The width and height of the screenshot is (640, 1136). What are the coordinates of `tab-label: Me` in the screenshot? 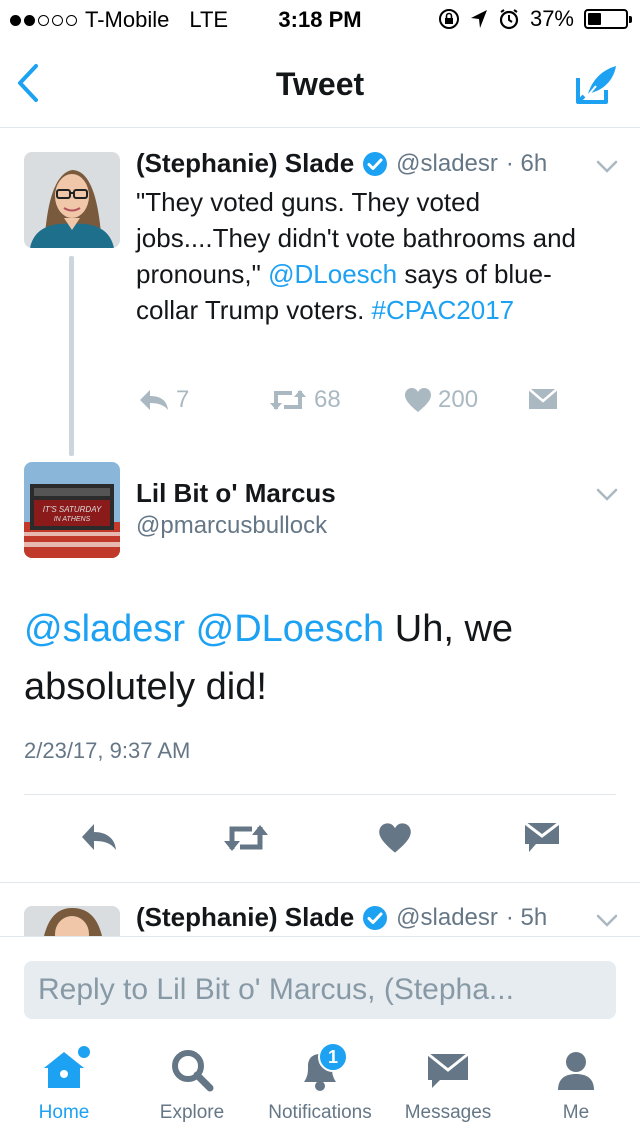 It's located at (576, 1112).